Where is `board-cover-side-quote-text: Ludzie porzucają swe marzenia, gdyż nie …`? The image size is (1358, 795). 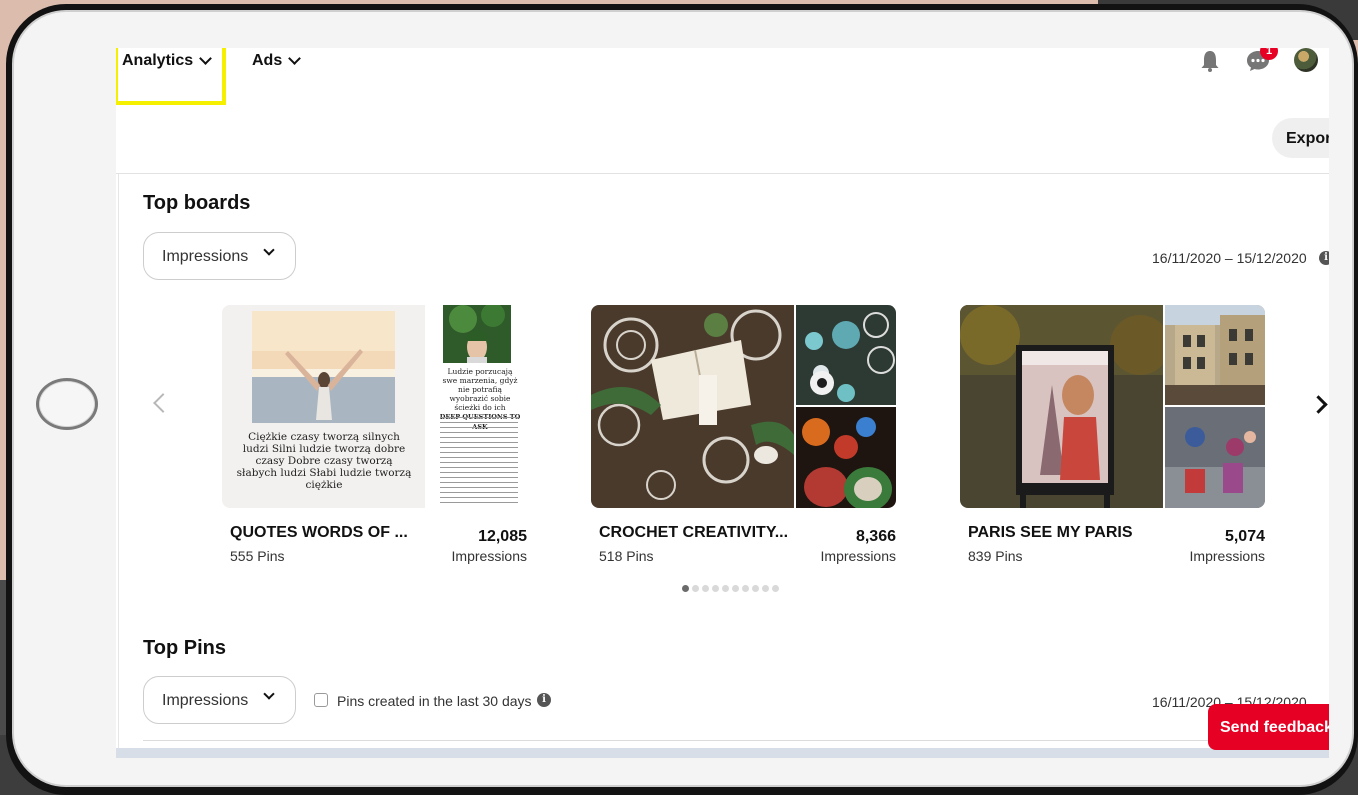
board-cover-side-quote-text: Ludzie porzucają swe marzenia, gdyż nie … is located at coordinates (480, 389).